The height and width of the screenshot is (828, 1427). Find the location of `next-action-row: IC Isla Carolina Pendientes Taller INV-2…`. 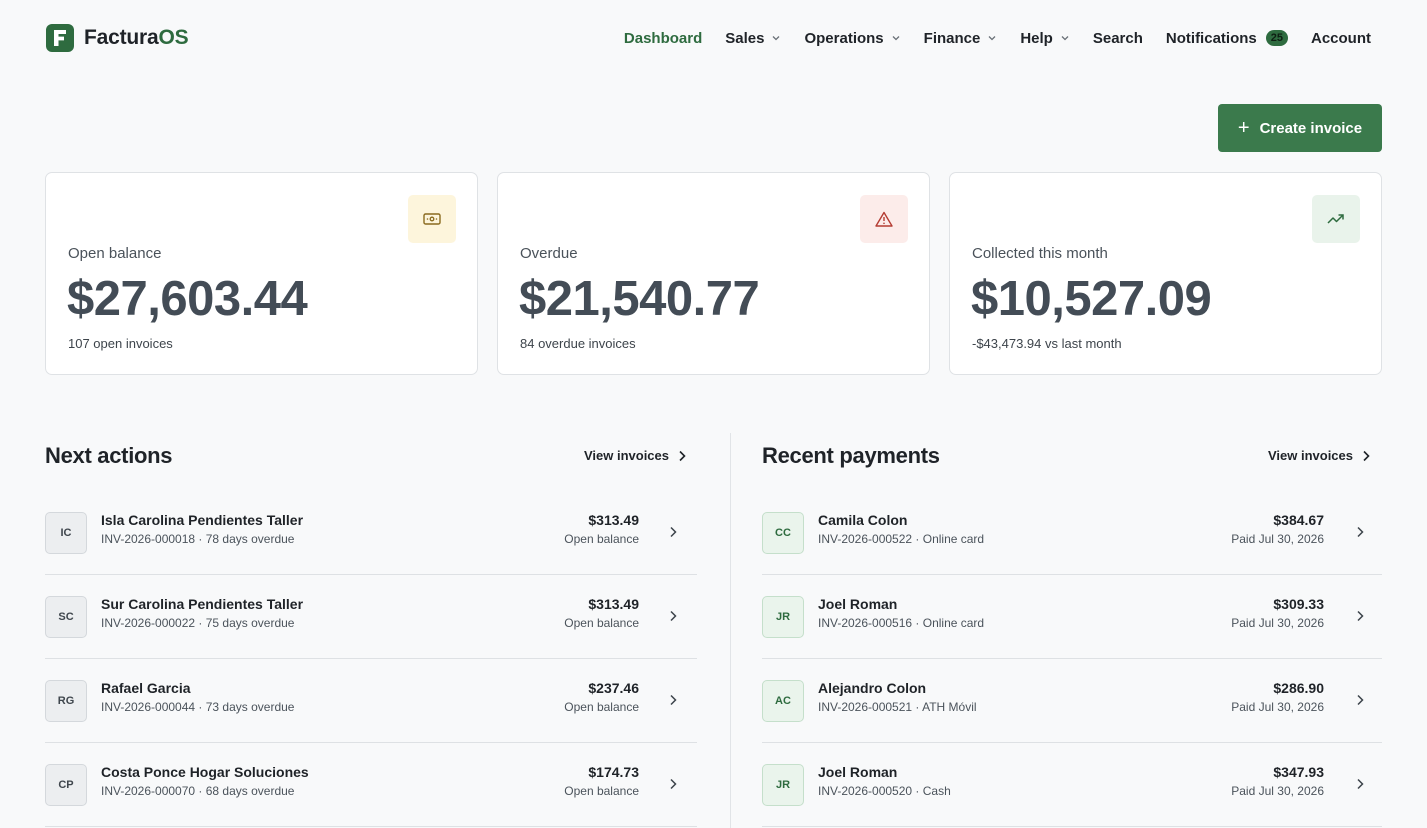

next-action-row: IC Isla Carolina Pendientes Taller INV-2… is located at coordinates (371, 533).